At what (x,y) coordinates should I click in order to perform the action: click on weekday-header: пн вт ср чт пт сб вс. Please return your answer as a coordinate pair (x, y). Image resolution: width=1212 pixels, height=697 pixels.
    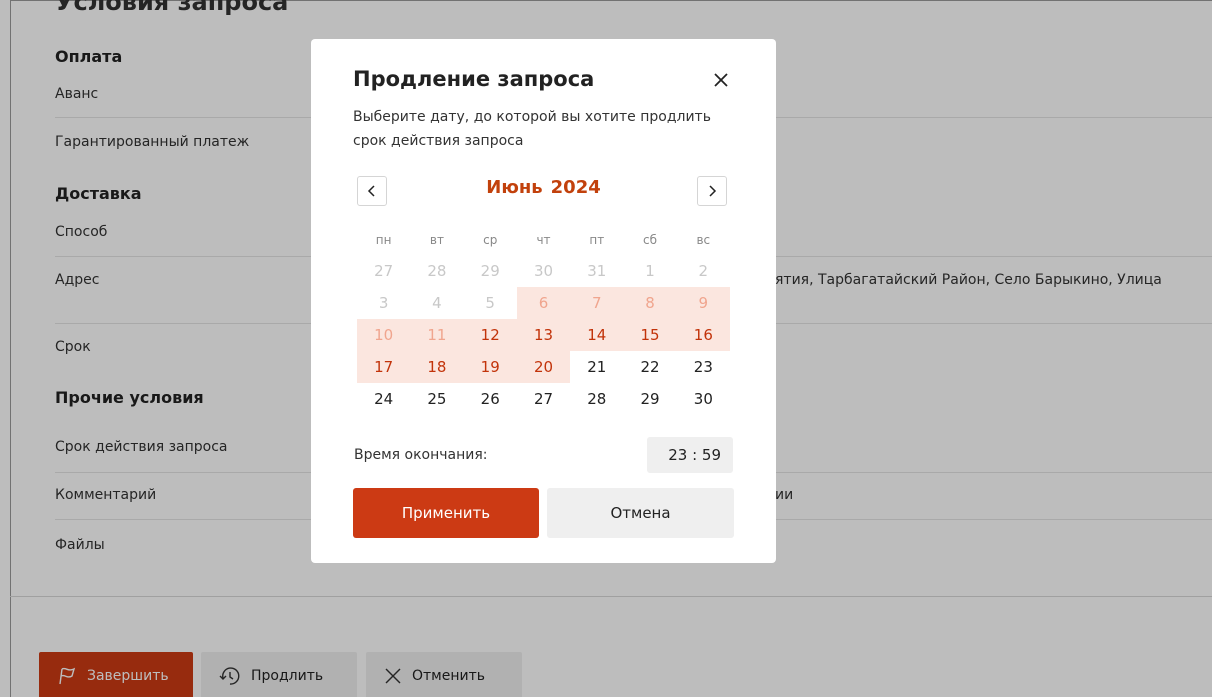
    Looking at the image, I should click on (543, 240).